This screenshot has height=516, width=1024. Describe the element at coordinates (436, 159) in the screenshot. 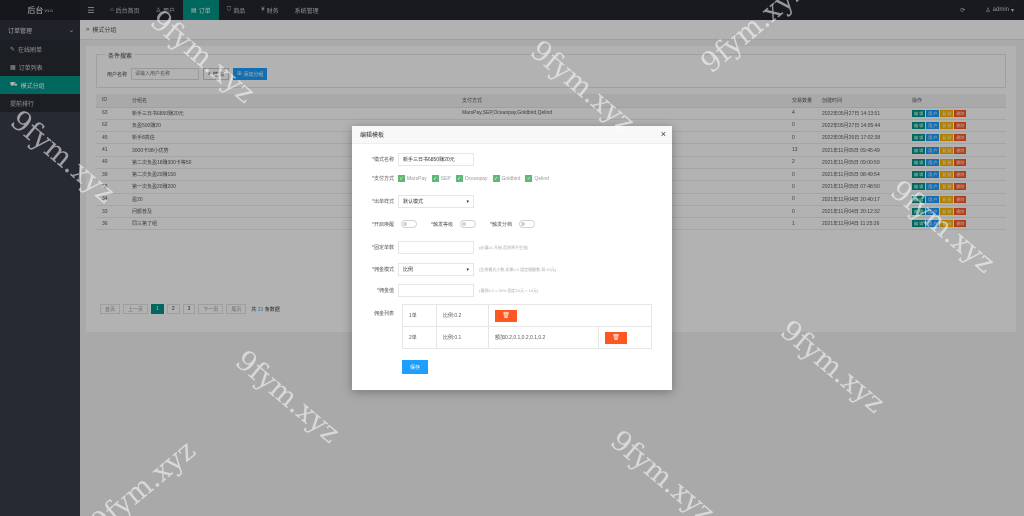

I see `mode-name-input: 新手三日书6850赚20元` at that location.